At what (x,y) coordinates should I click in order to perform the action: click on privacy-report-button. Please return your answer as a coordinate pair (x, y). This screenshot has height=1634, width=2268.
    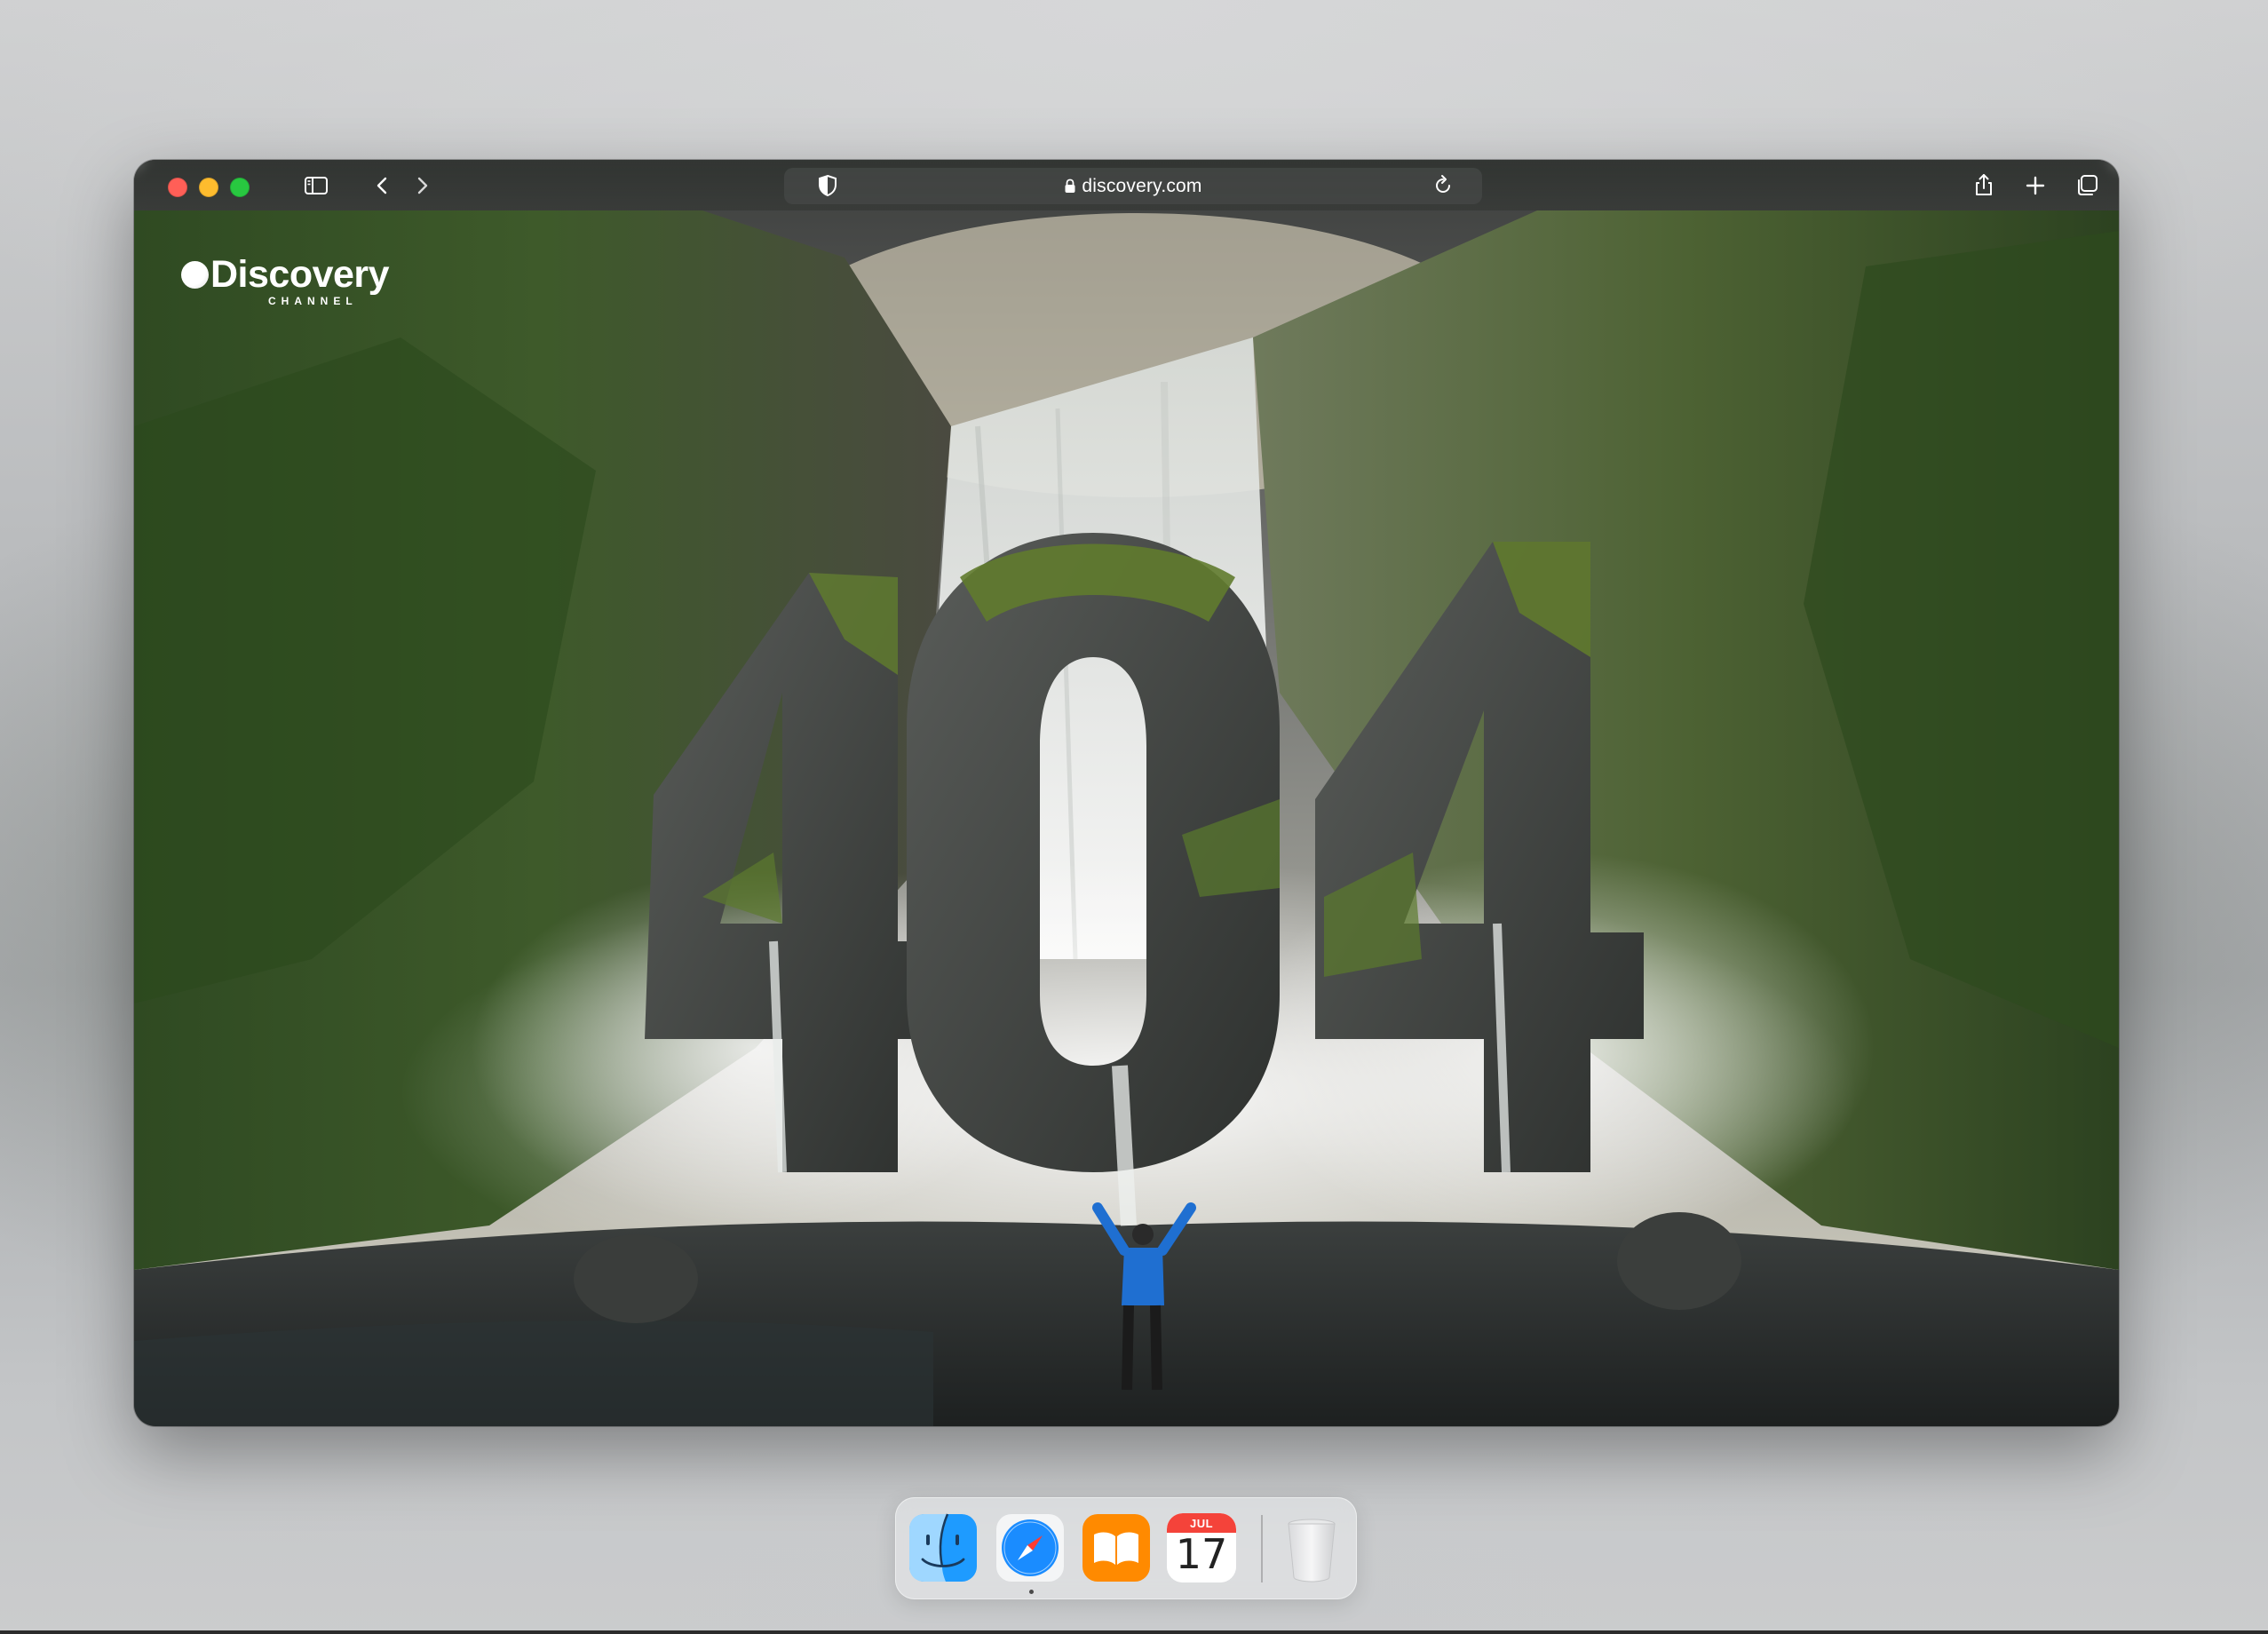
    Looking at the image, I should click on (827, 185).